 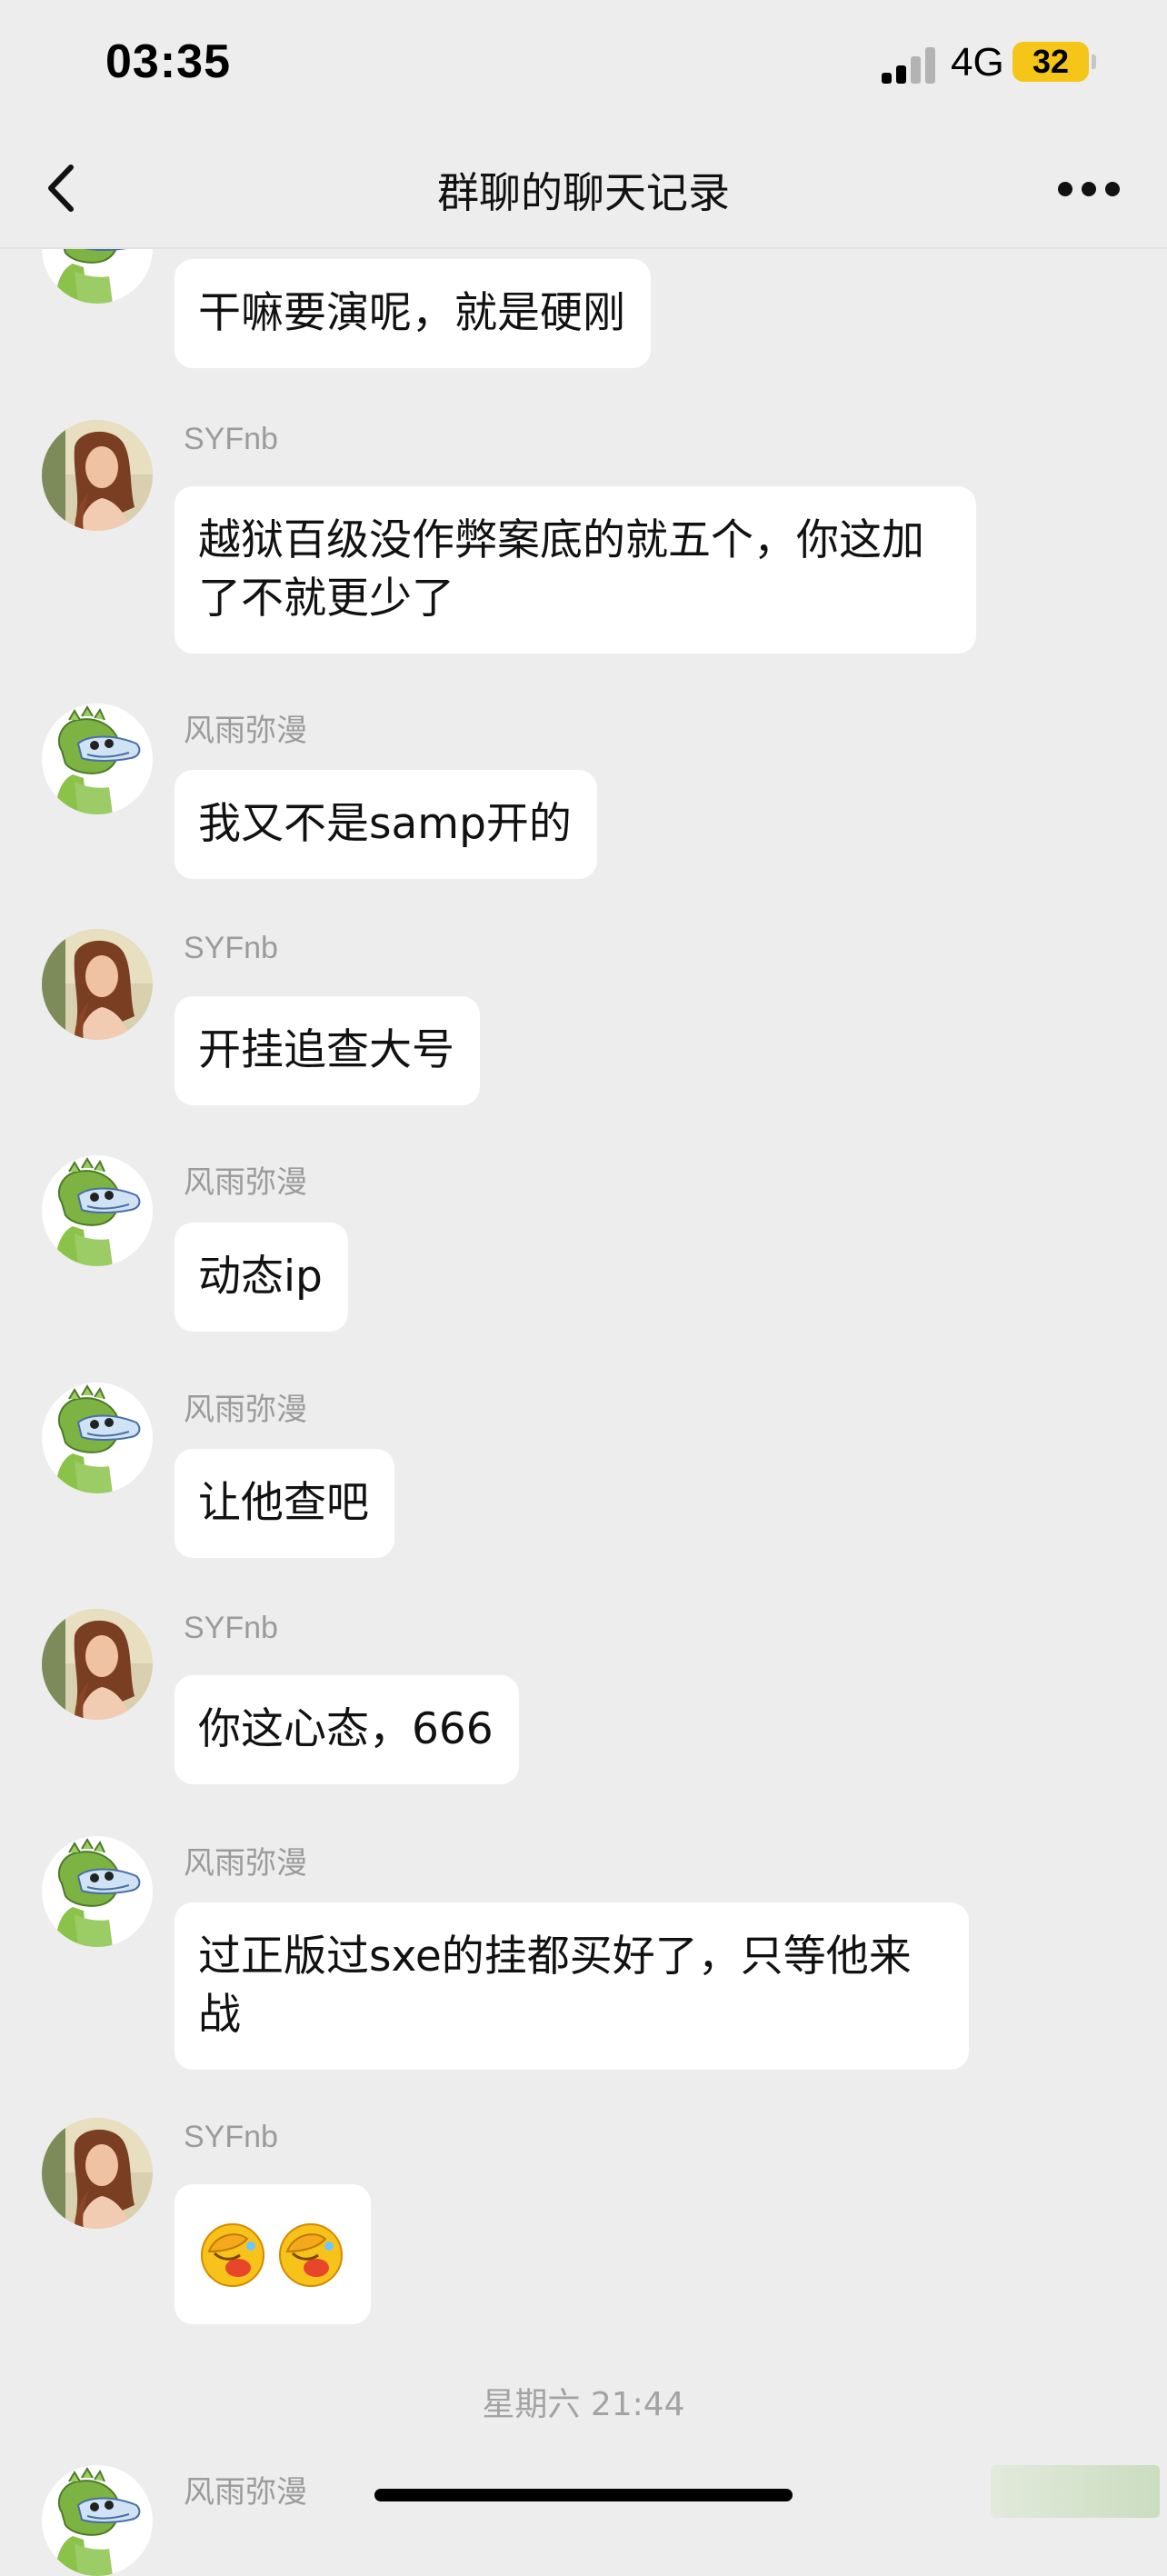 What do you see at coordinates (977, 62) in the screenshot?
I see `network-type: 4G` at bounding box center [977, 62].